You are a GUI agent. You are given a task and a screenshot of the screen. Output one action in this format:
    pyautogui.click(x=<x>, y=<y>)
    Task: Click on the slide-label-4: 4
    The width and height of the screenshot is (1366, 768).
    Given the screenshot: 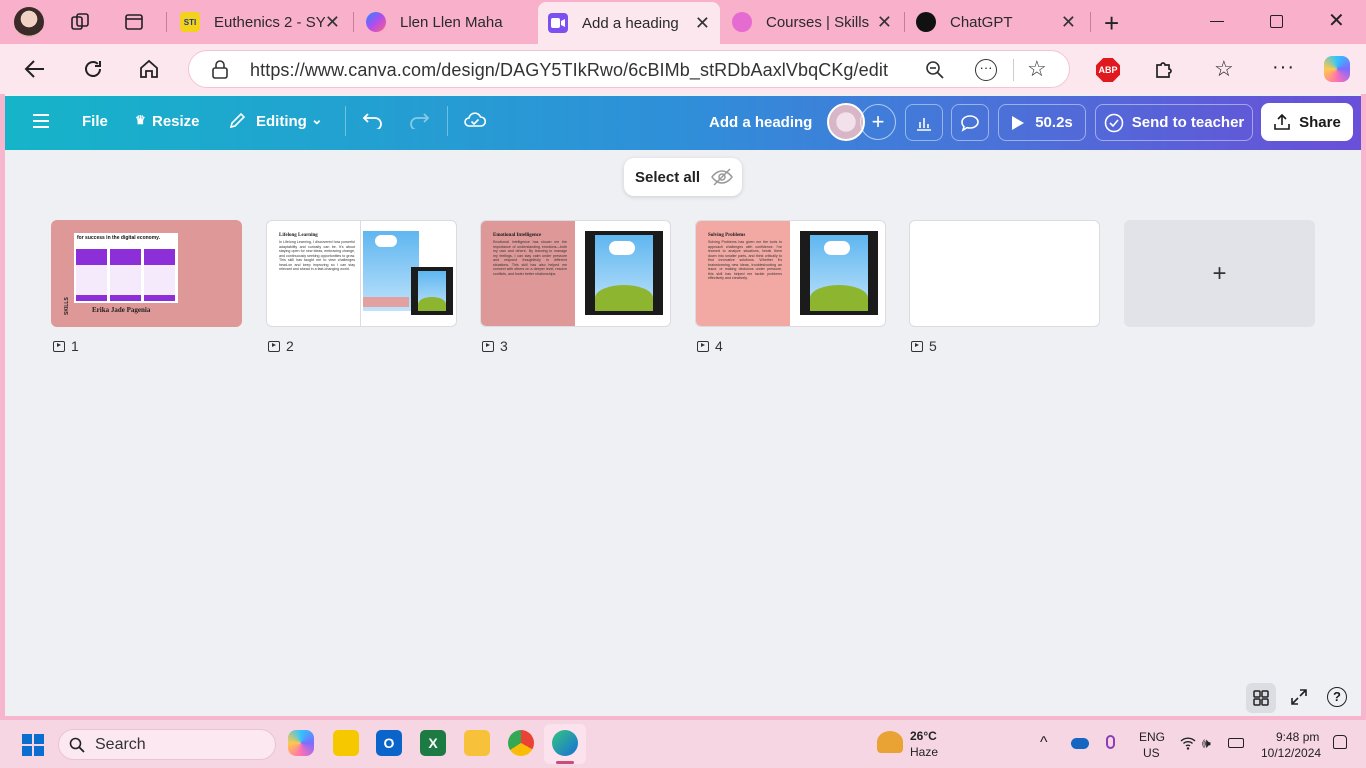 What is the action you would take?
    pyautogui.click(x=710, y=346)
    